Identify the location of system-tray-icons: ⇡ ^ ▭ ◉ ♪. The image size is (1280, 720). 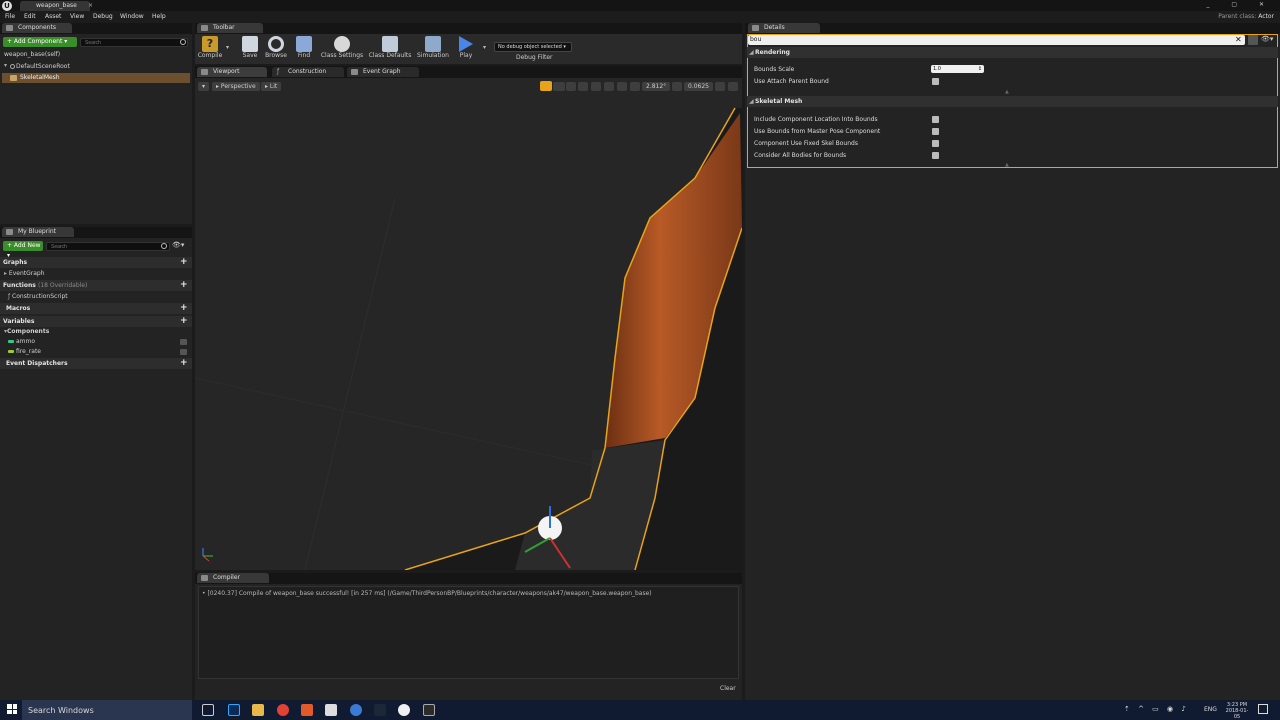
(1156, 709).